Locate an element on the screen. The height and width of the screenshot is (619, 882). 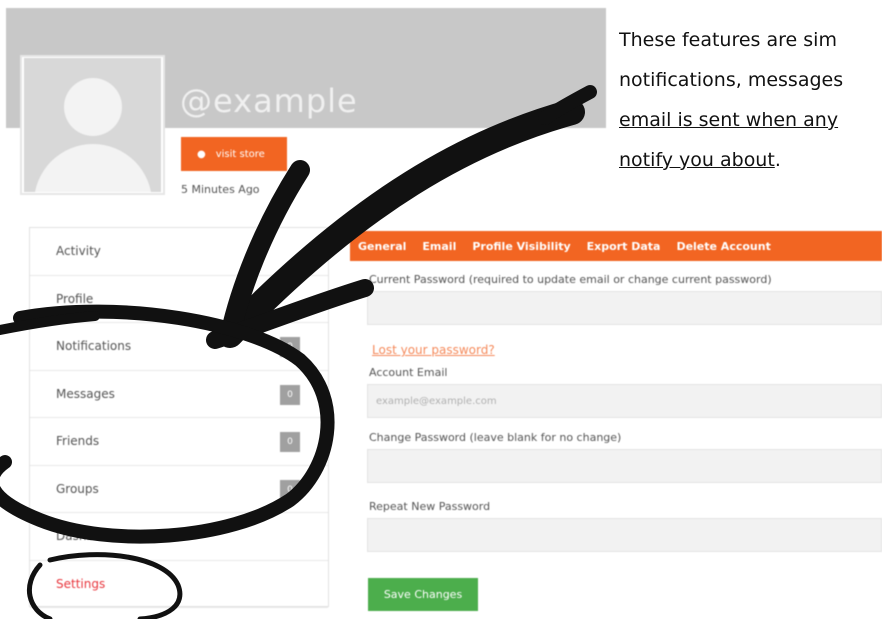
avatar-head-shape is located at coordinates (93, 107).